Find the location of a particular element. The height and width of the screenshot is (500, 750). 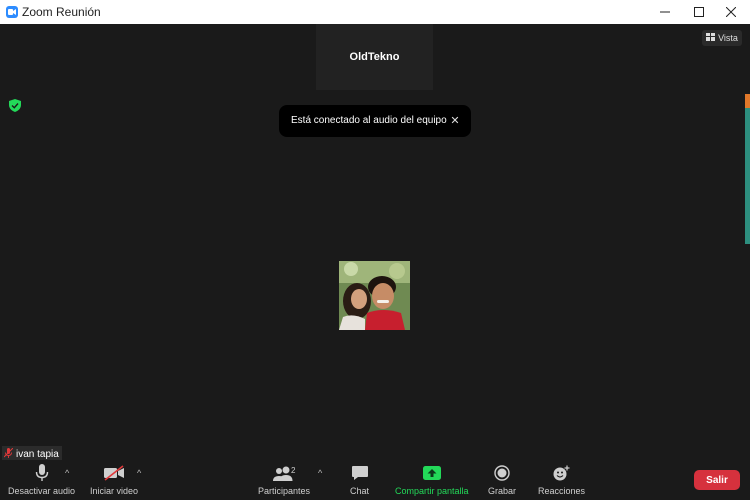

participant-name-tile: OldTekno is located at coordinates (374, 57).